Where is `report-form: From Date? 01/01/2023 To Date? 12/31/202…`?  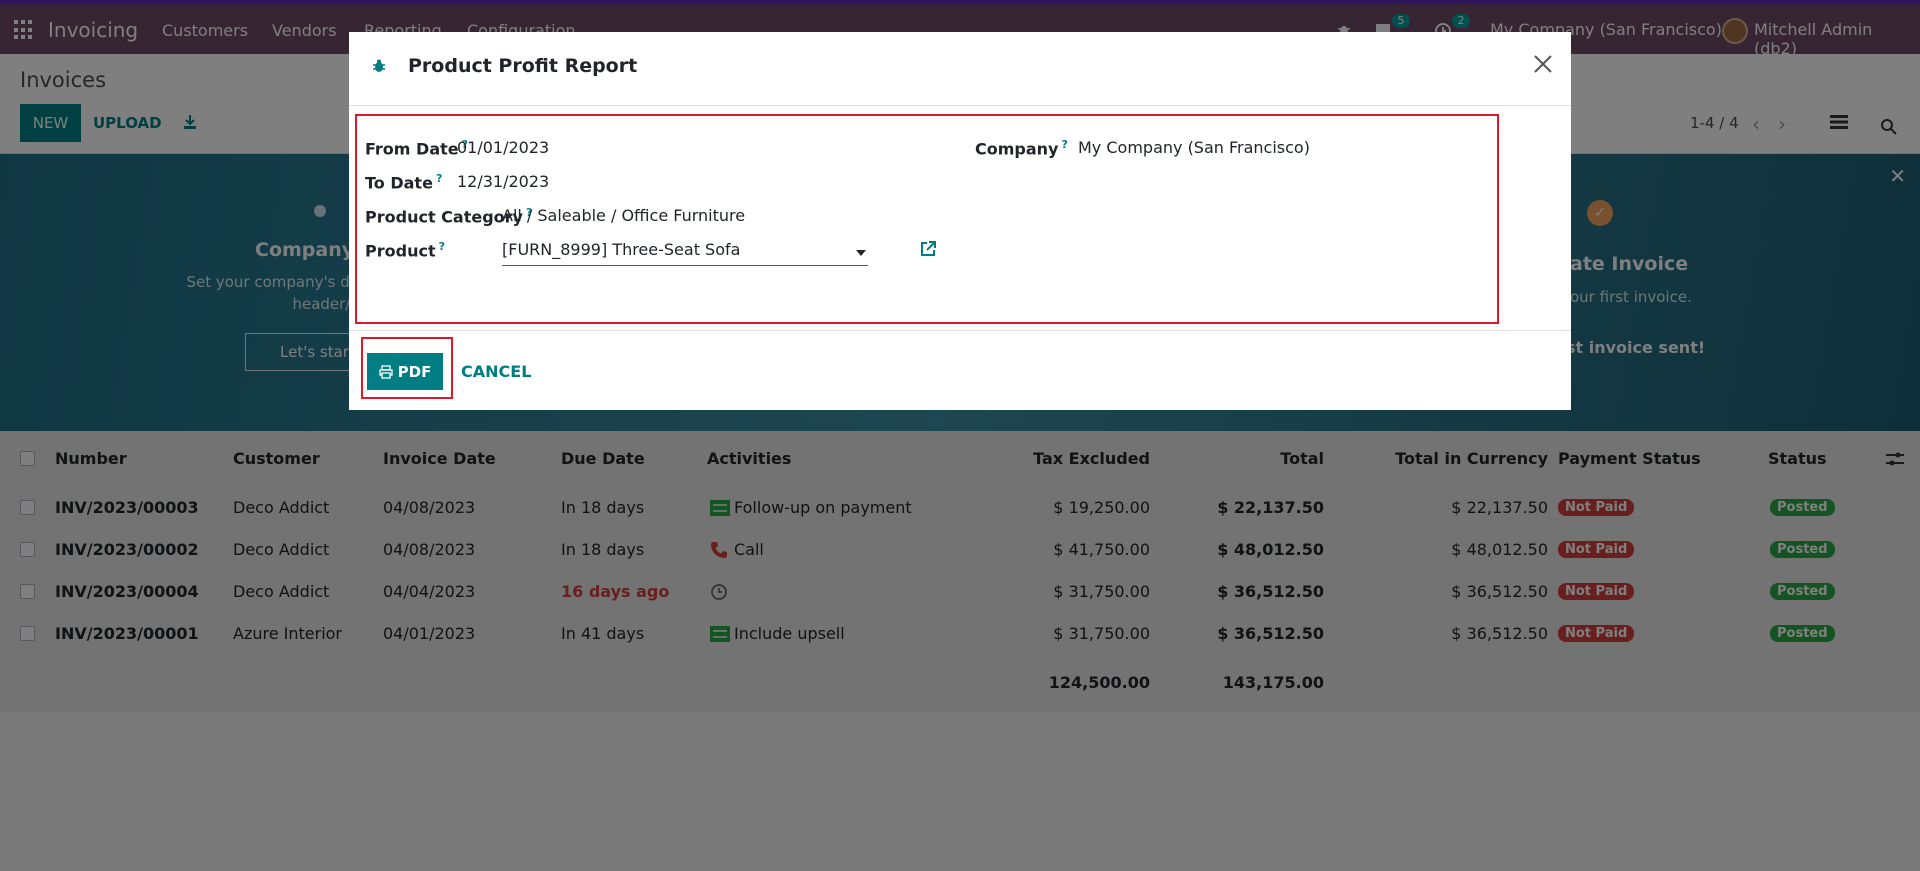 report-form: From Date? 01/01/2023 To Date? 12/31/202… is located at coordinates (927, 219).